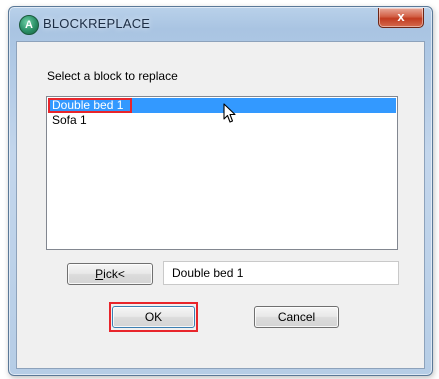  I want to click on title-bar: A BLOCKREPLACE x, so click(220, 24).